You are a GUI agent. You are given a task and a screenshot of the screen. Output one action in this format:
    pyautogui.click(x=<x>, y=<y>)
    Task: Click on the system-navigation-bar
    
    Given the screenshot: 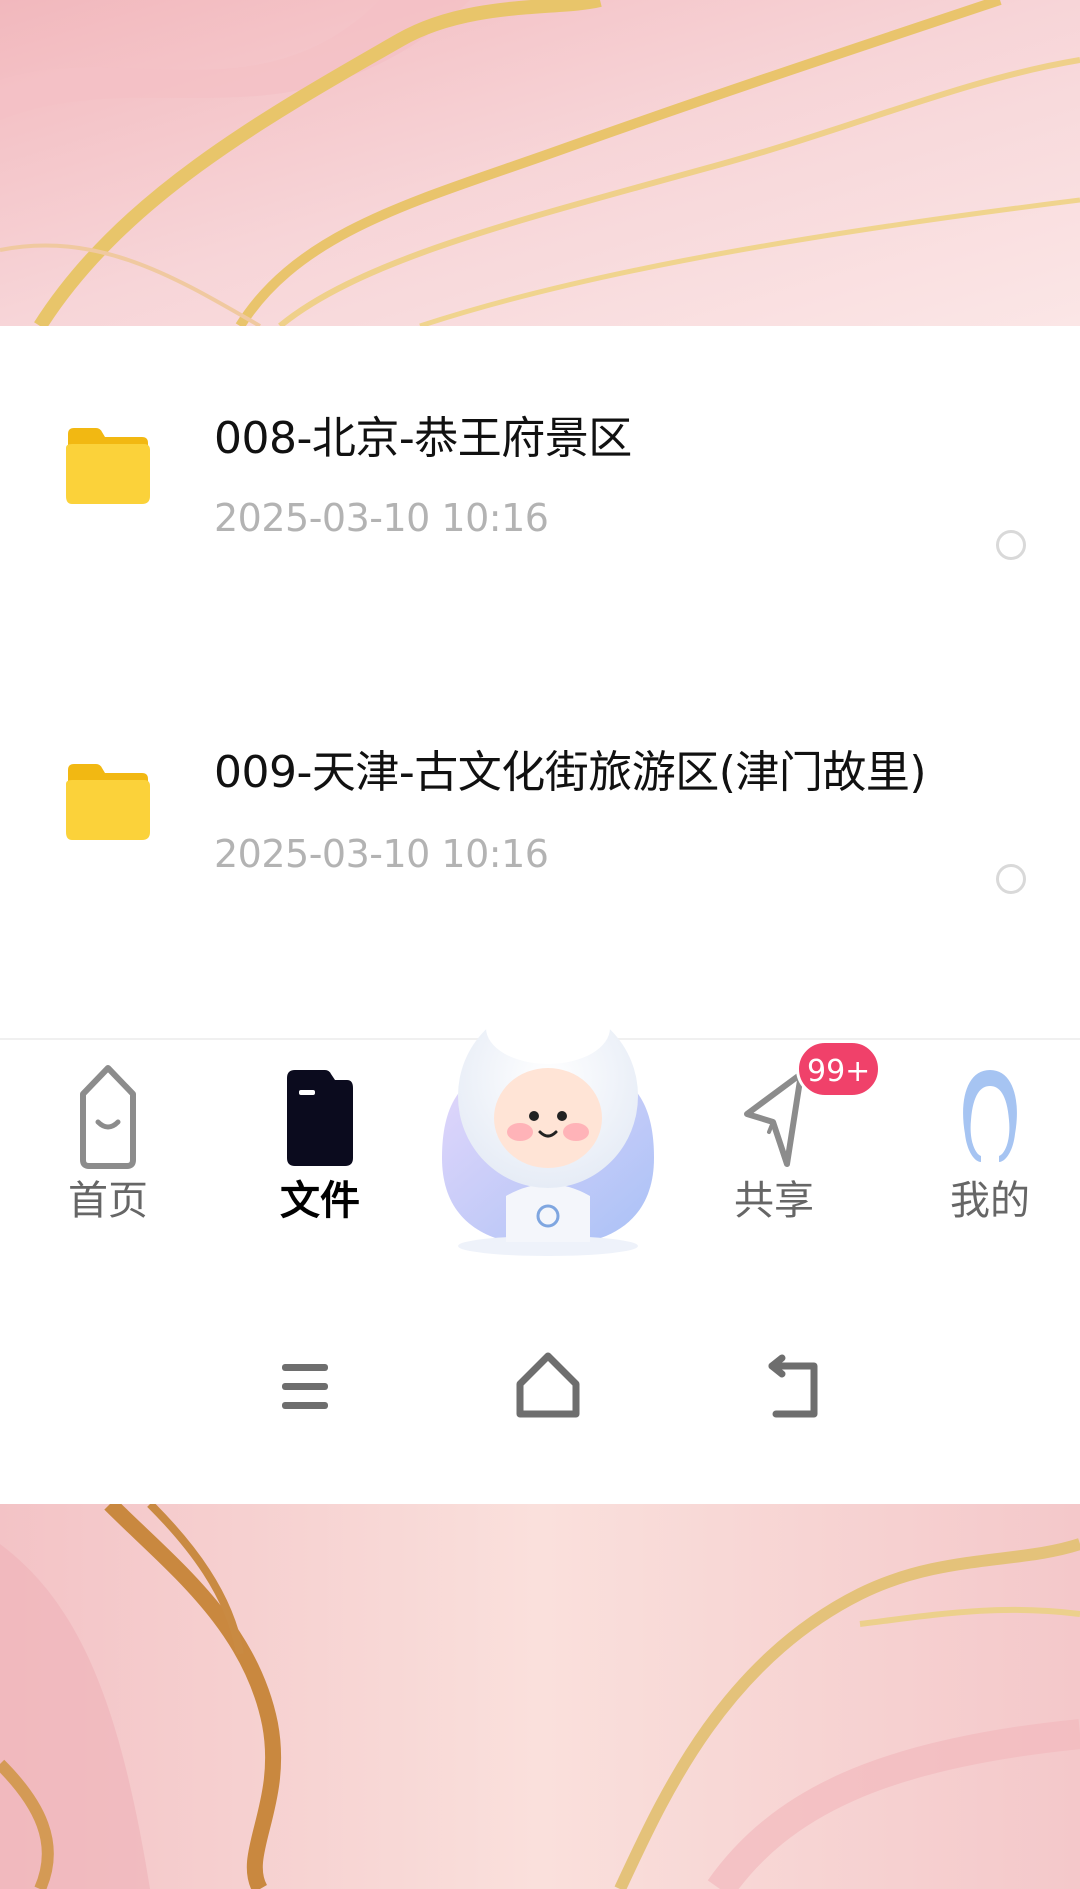 What is the action you would take?
    pyautogui.click(x=540, y=1396)
    